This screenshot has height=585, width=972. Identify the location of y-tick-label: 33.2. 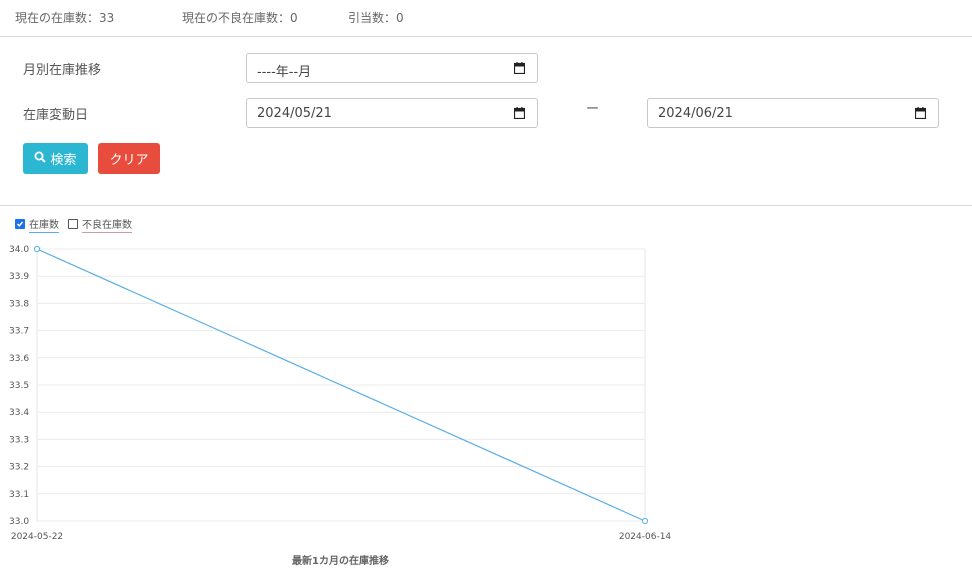
(19, 468).